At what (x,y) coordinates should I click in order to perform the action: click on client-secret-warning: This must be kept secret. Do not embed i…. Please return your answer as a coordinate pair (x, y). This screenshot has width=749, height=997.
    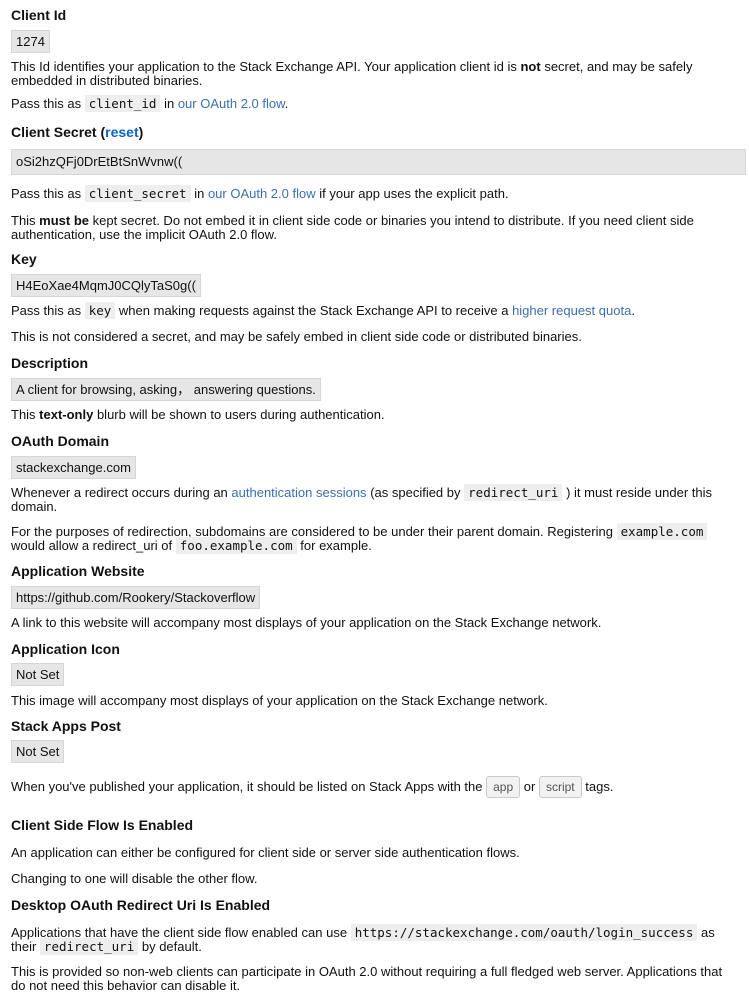
    Looking at the image, I should click on (352, 227).